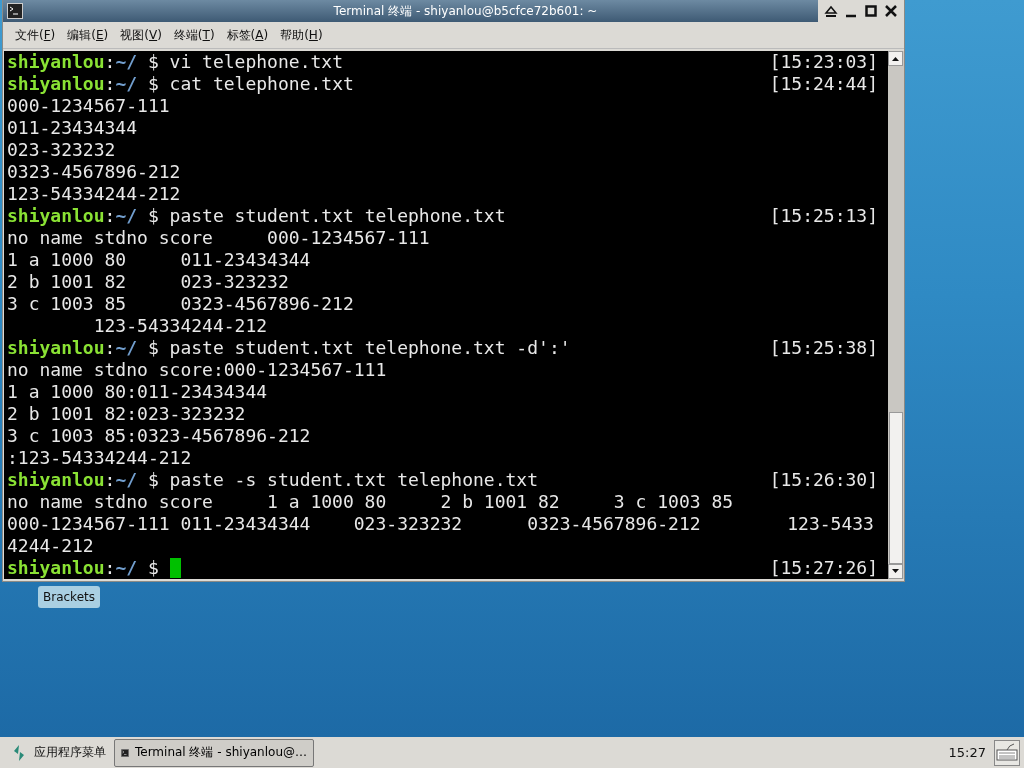 This screenshot has height=768, width=1024. What do you see at coordinates (871, 11) in the screenshot?
I see `maximize-button` at bounding box center [871, 11].